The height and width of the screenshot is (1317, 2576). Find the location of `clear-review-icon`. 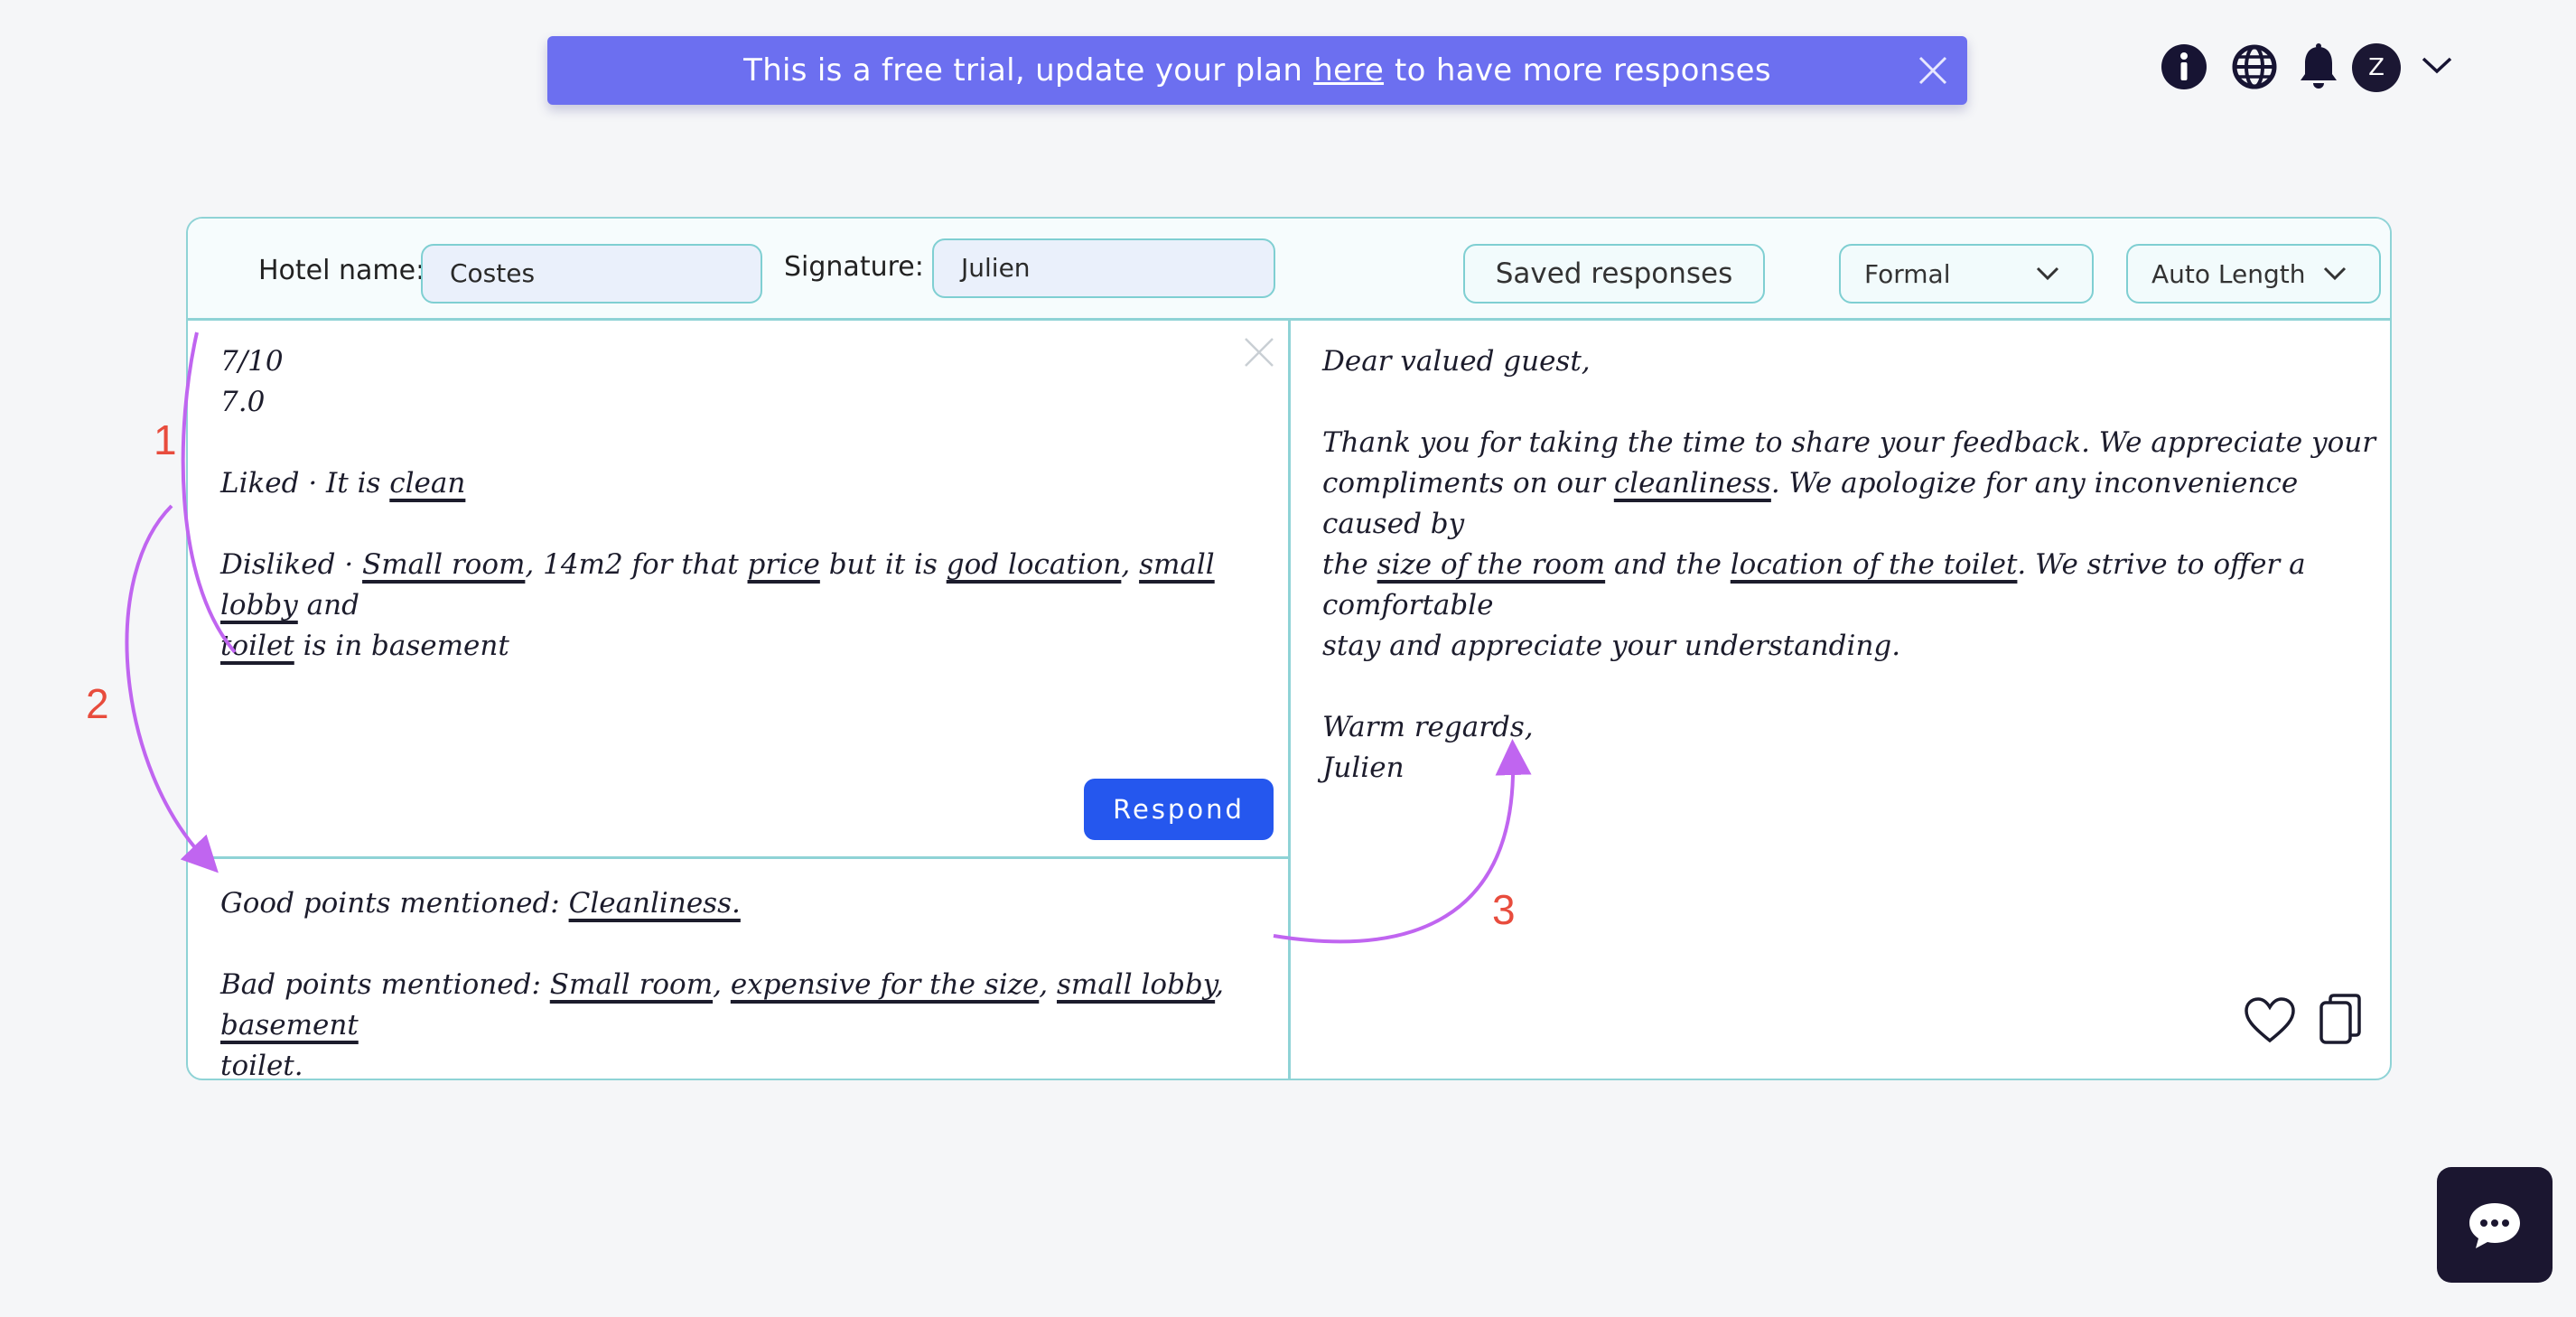

clear-review-icon is located at coordinates (1259, 352).